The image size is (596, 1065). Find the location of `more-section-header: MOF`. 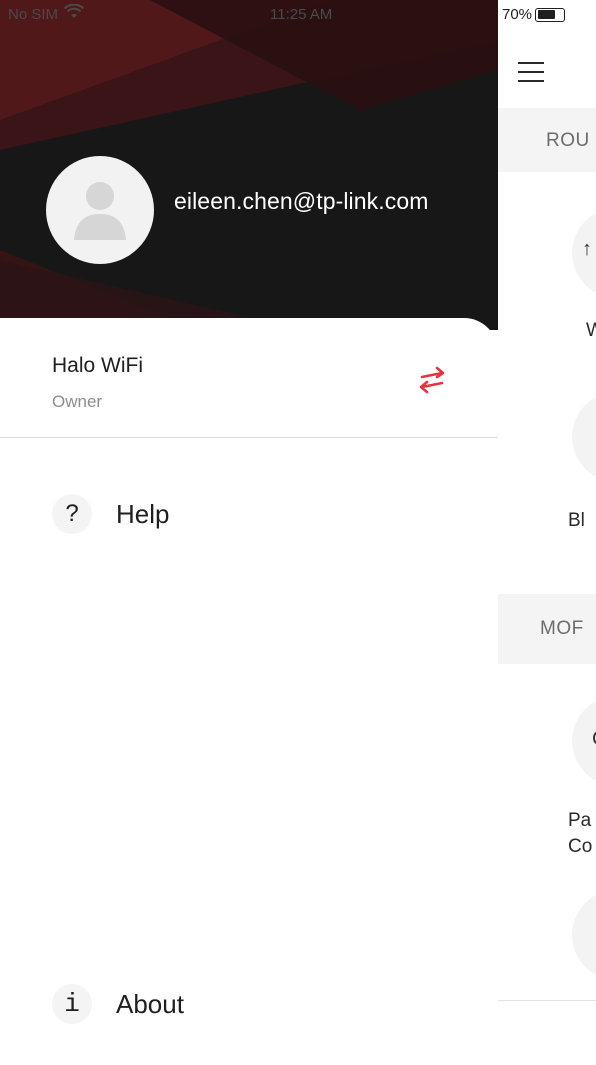

more-section-header: MOF is located at coordinates (547, 629).